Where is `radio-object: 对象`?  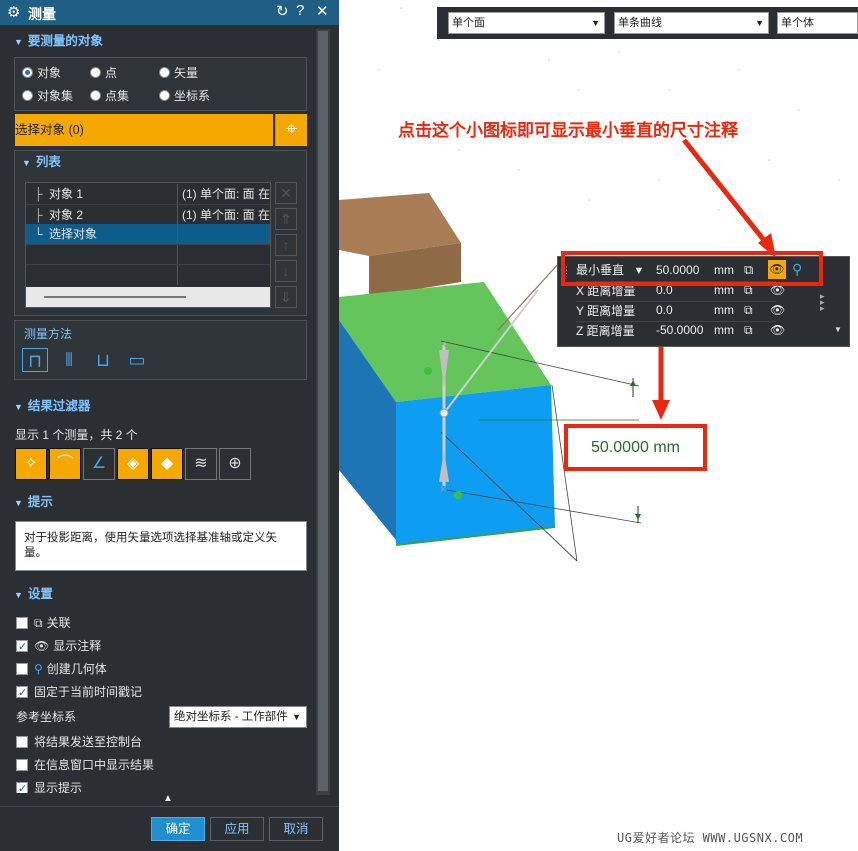 radio-object: 对象 is located at coordinates (41, 73).